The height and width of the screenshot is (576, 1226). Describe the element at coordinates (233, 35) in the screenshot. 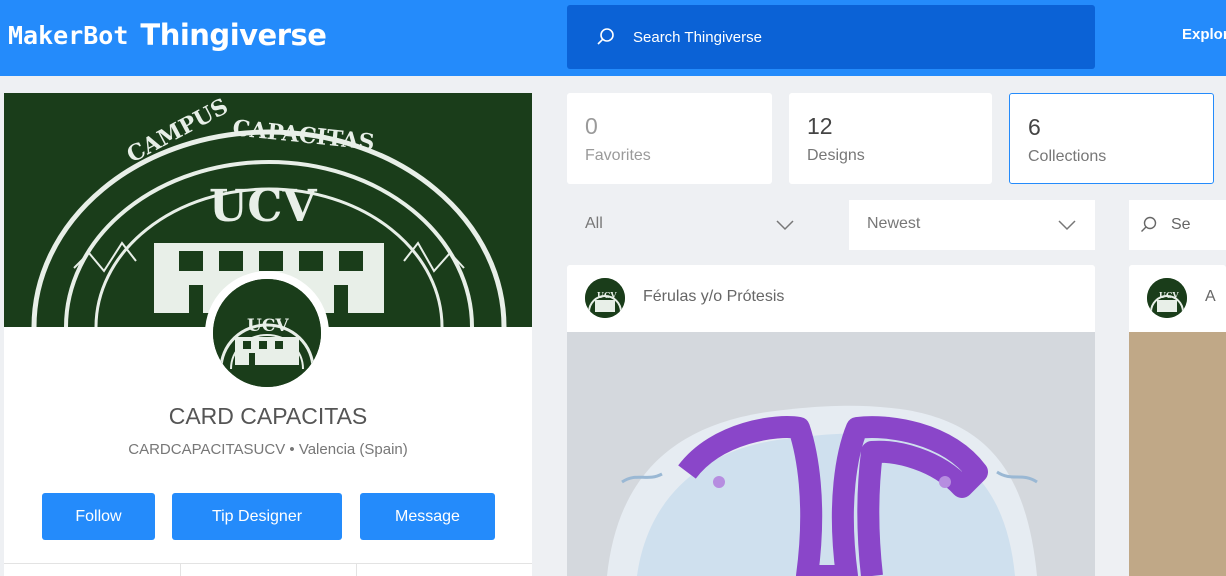

I see `brand-thingiverse: Thingiverse` at that location.